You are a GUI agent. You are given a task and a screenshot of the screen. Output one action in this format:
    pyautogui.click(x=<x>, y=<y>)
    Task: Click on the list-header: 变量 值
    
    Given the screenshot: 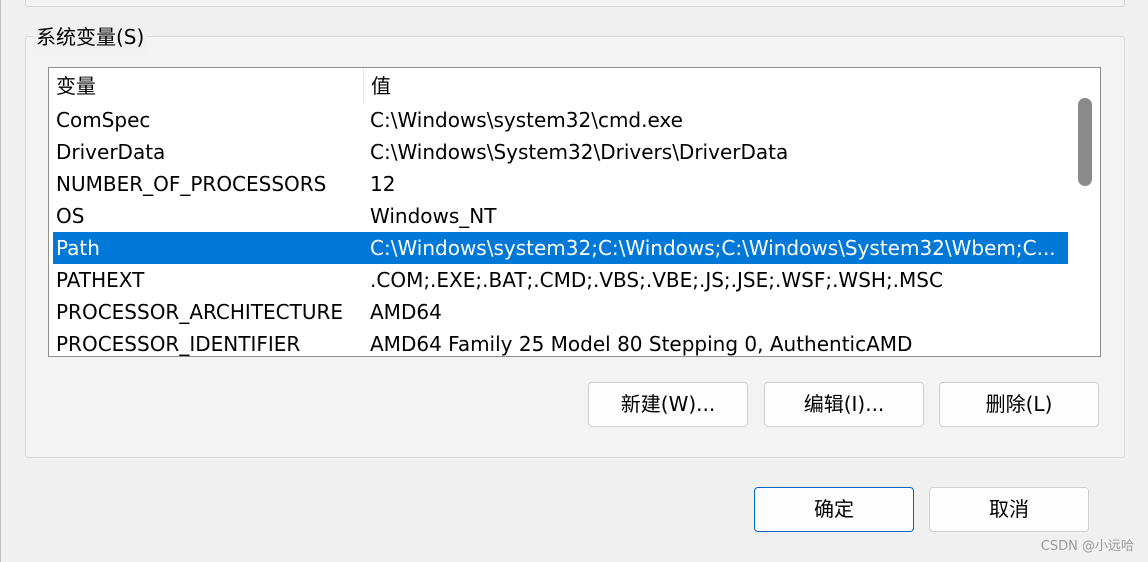 What is the action you would take?
    pyautogui.click(x=558, y=86)
    